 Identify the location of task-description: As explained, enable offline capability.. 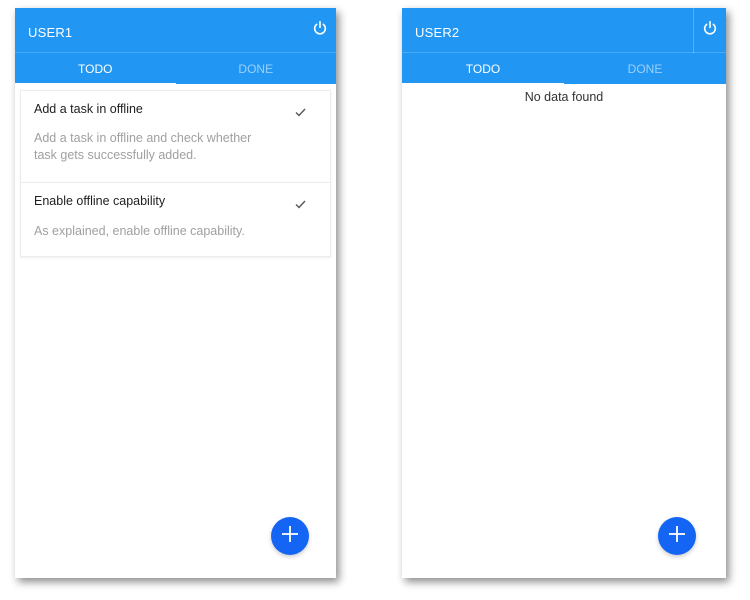
(139, 231).